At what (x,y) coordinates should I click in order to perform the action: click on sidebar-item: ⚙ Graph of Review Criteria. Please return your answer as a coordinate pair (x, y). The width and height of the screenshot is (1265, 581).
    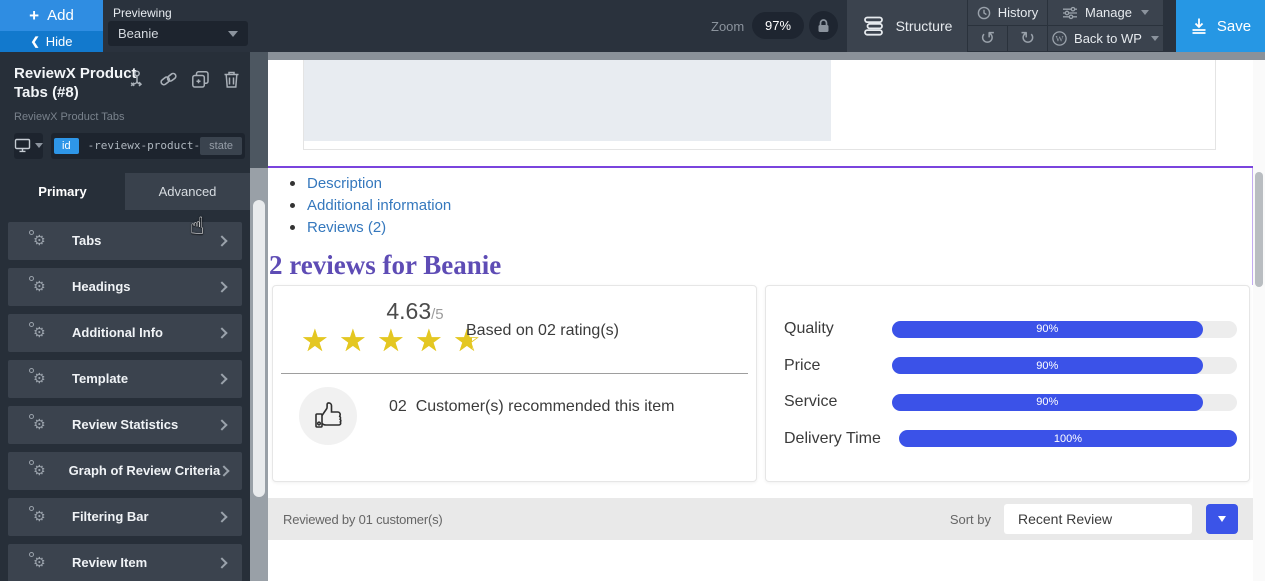
    Looking at the image, I should click on (125, 470).